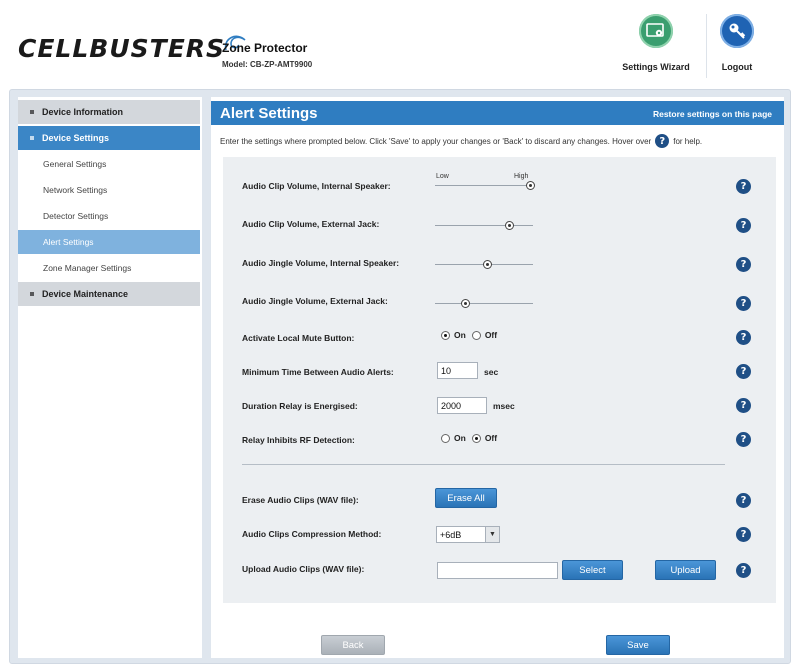 Image resolution: width=800 pixels, height=671 pixels. I want to click on logo: CELLBUSTERS, so click(133, 48).